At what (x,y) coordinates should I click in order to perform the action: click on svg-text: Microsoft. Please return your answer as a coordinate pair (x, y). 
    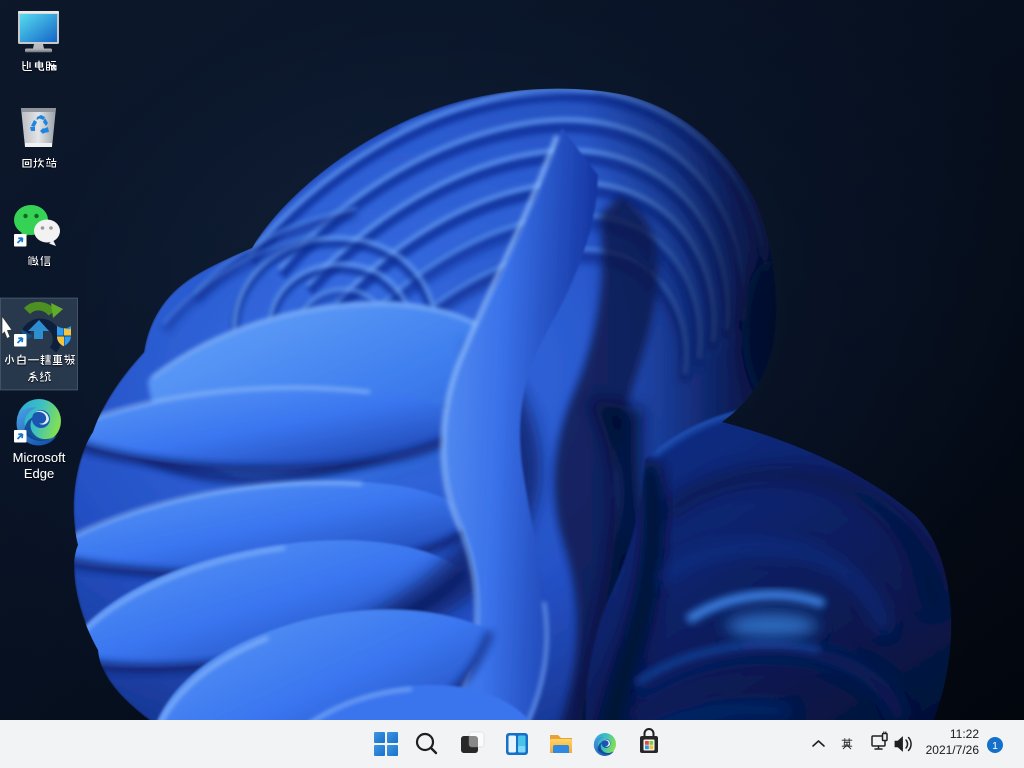
    Looking at the image, I should click on (39, 457).